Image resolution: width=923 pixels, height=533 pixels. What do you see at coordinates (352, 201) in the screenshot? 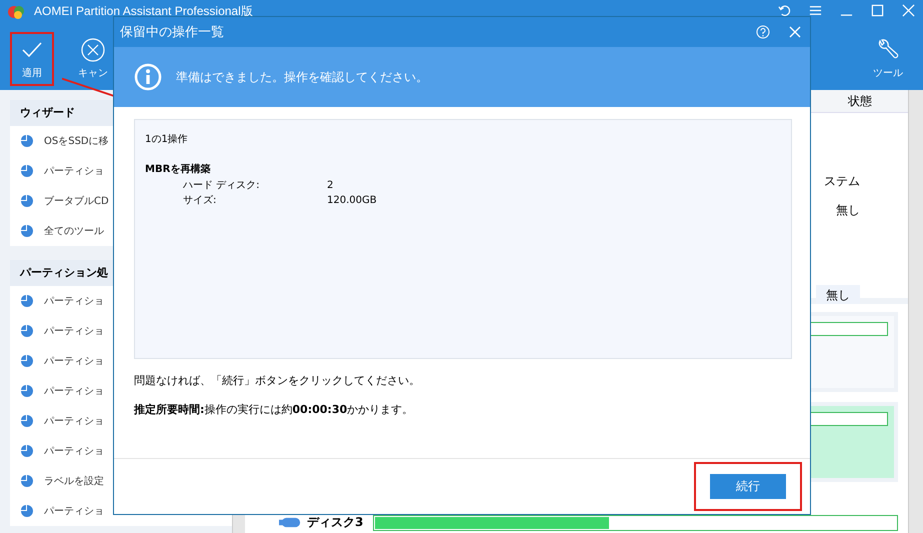
I see `detail-value: 120.00GB` at bounding box center [352, 201].